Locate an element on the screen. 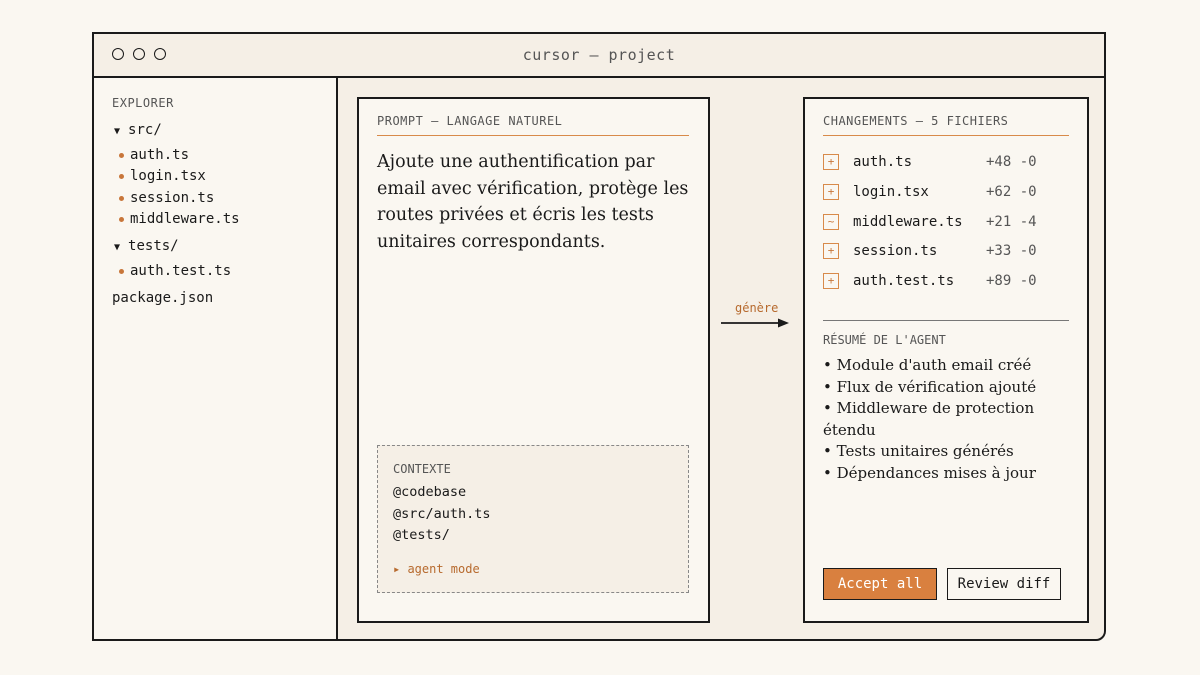 This screenshot has height=675, width=1200. file-item: middleware.ts is located at coordinates (179, 219).